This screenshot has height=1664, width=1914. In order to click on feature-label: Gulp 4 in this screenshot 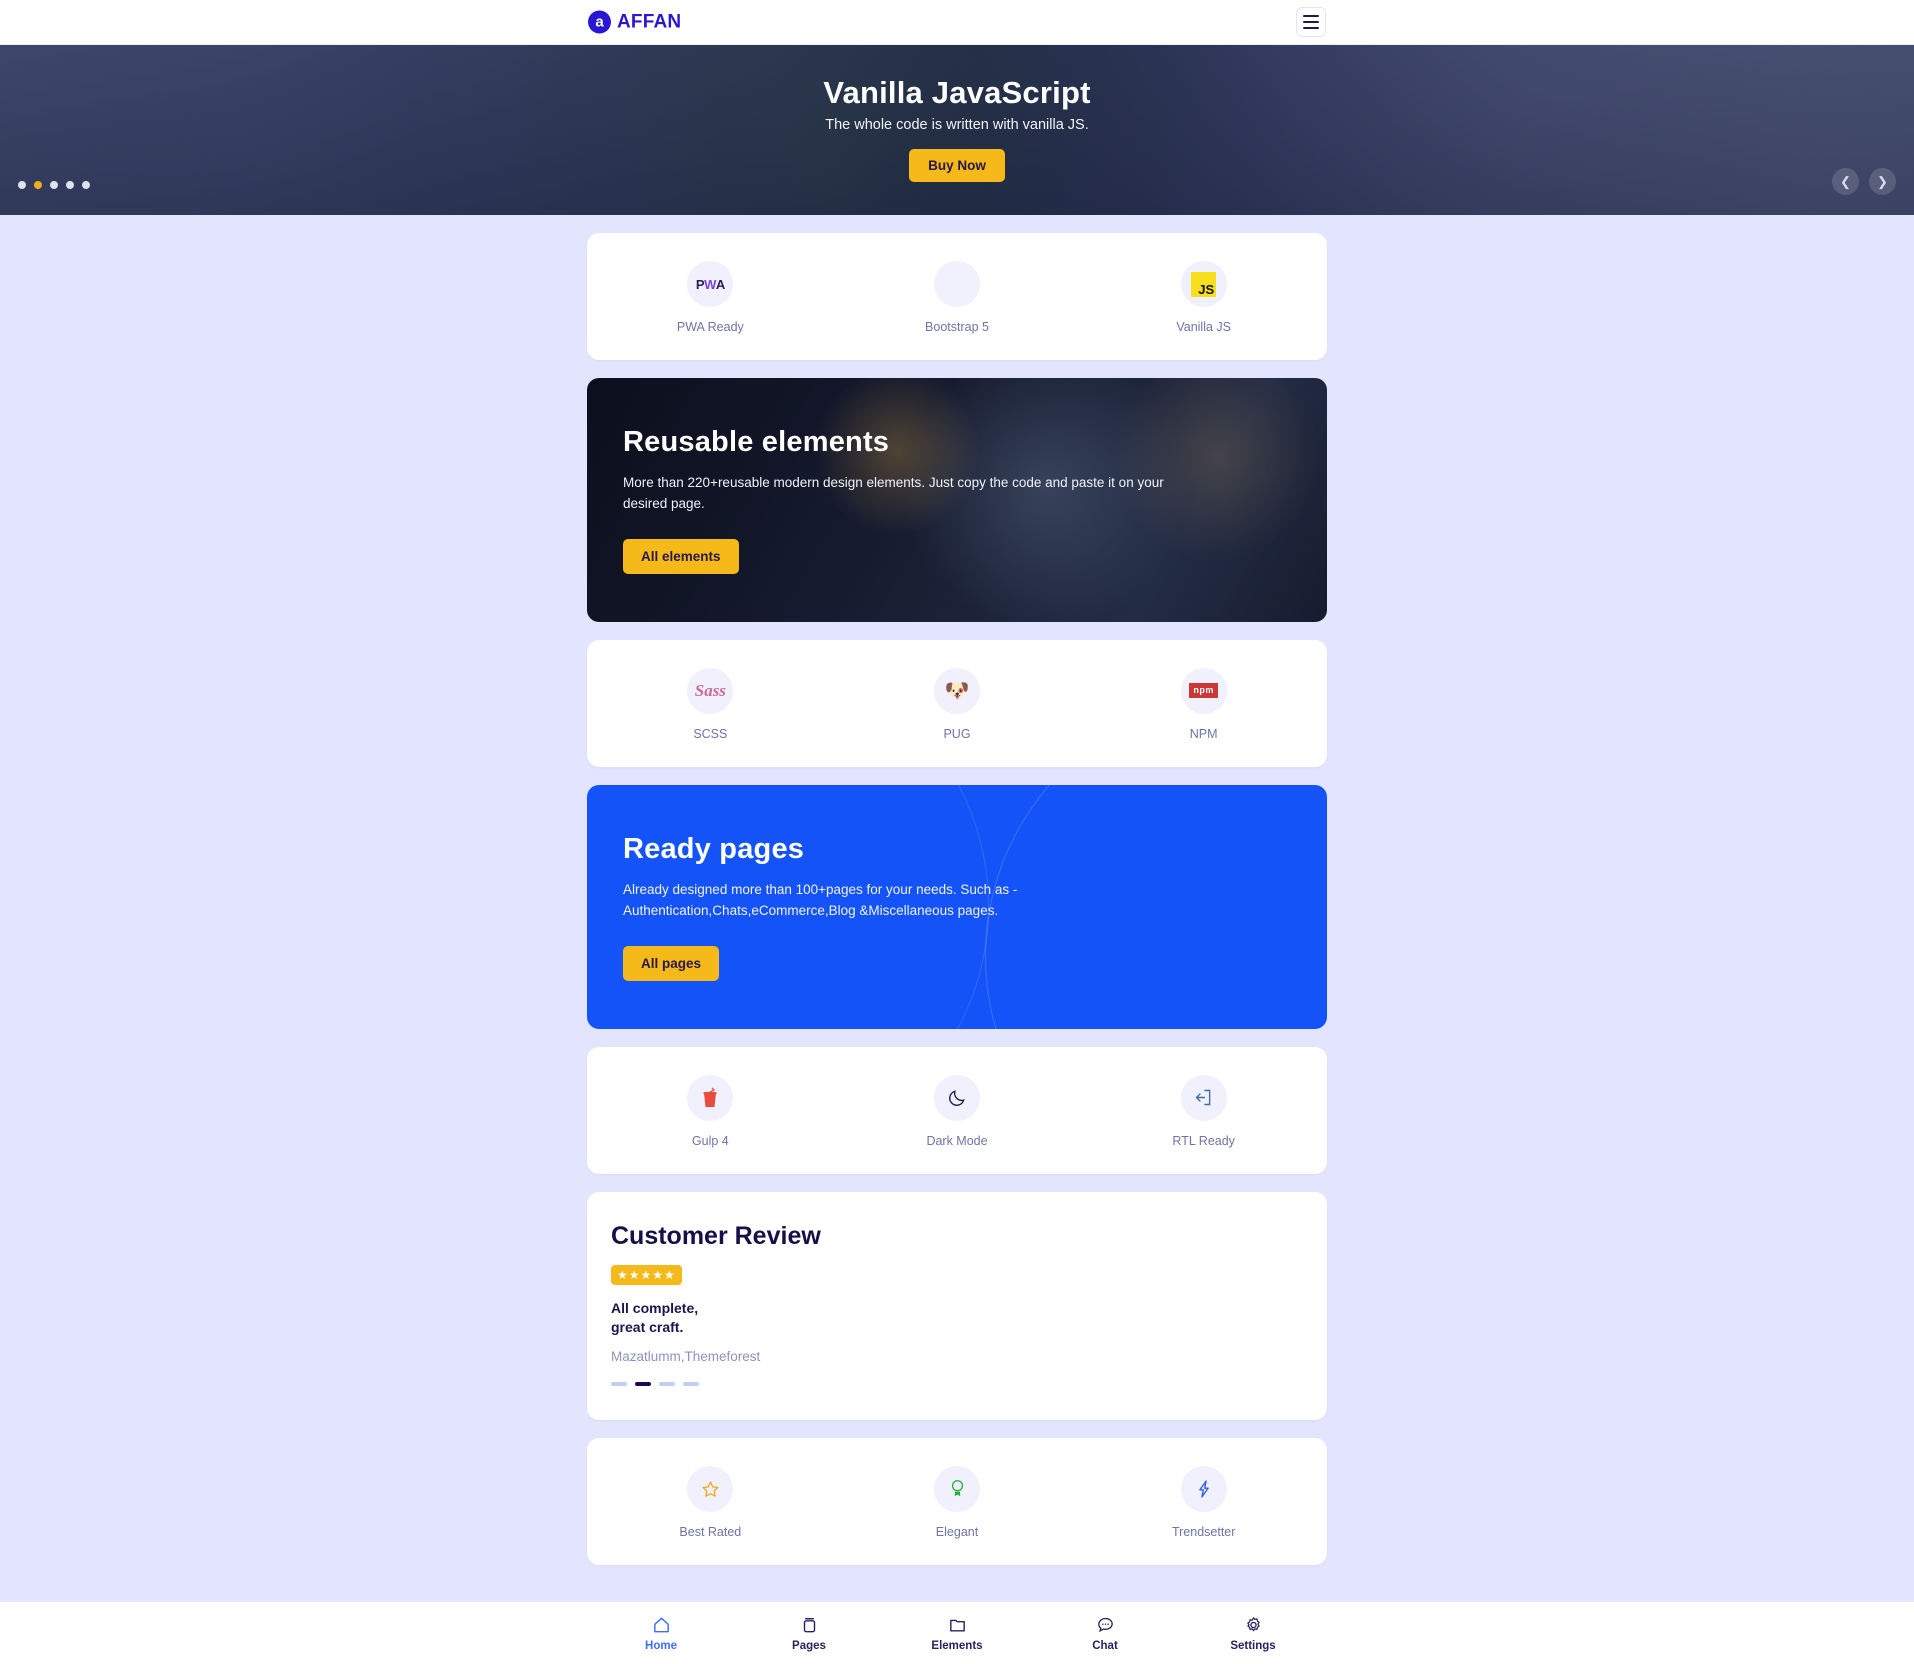, I will do `click(710, 1140)`.